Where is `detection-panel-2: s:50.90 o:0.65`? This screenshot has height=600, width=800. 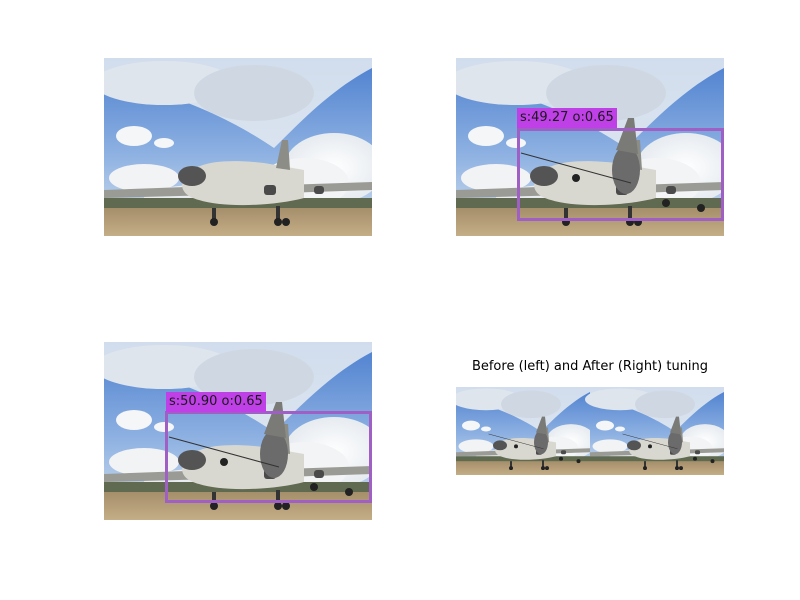
detection-panel-2: s:50.90 o:0.65 is located at coordinates (238, 431).